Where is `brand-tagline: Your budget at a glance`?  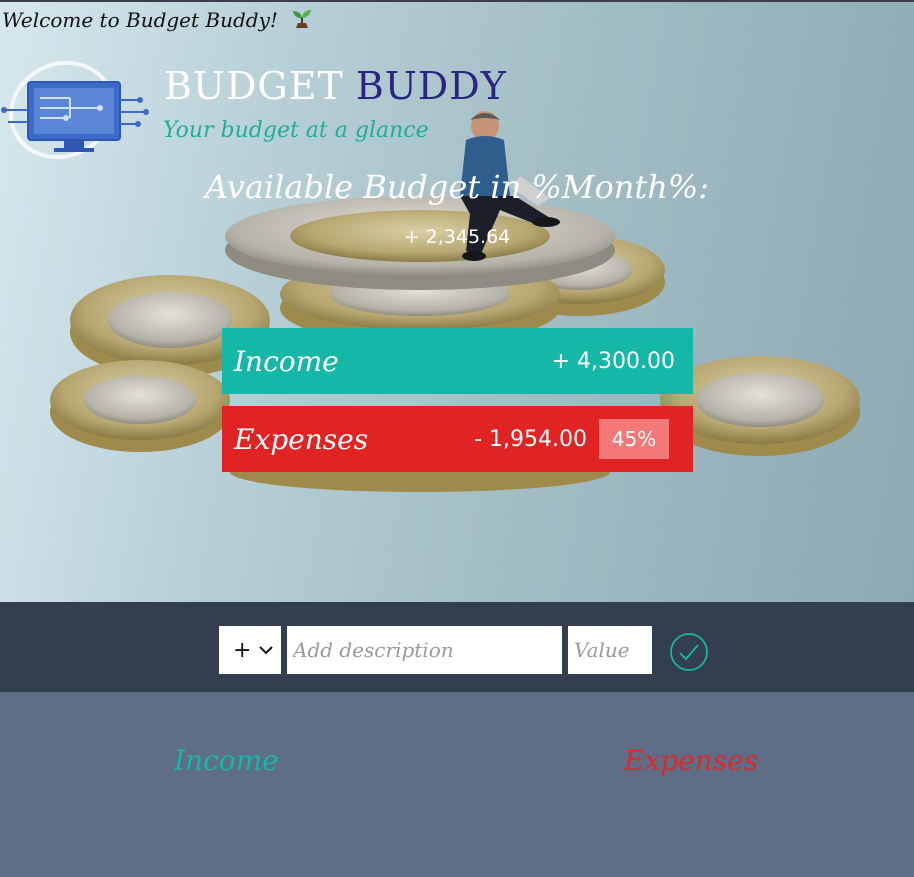 brand-tagline: Your budget at a glance is located at coordinates (296, 130).